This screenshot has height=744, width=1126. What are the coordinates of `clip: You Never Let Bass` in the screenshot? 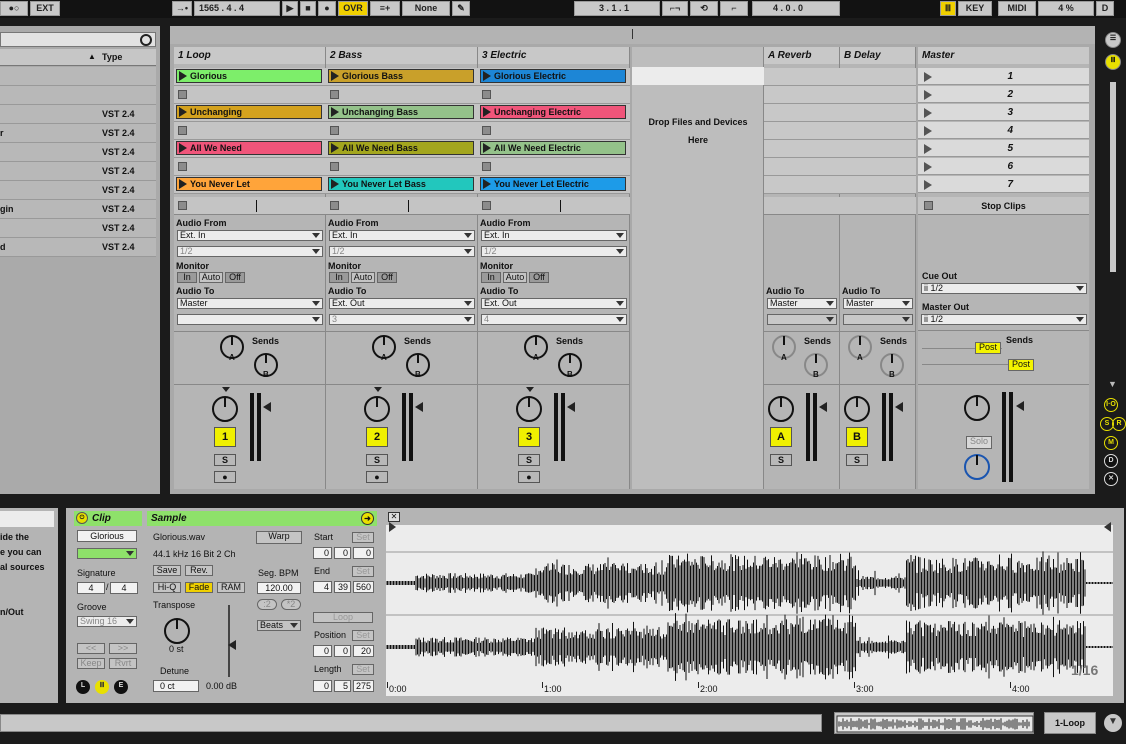 It's located at (401, 184).